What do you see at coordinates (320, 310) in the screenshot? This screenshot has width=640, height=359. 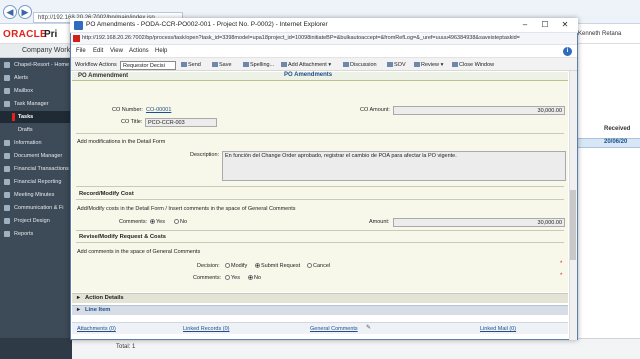 I see `line-item-bar` at bounding box center [320, 310].